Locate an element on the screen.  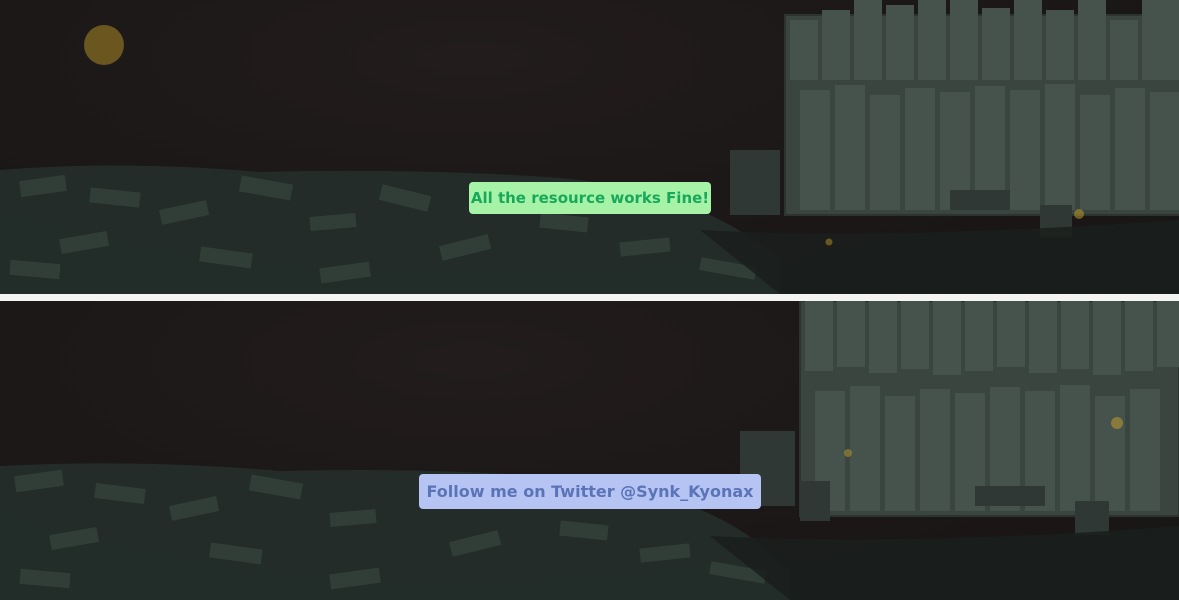
success-notification-text: All the resource works Fine! is located at coordinates (590, 198).